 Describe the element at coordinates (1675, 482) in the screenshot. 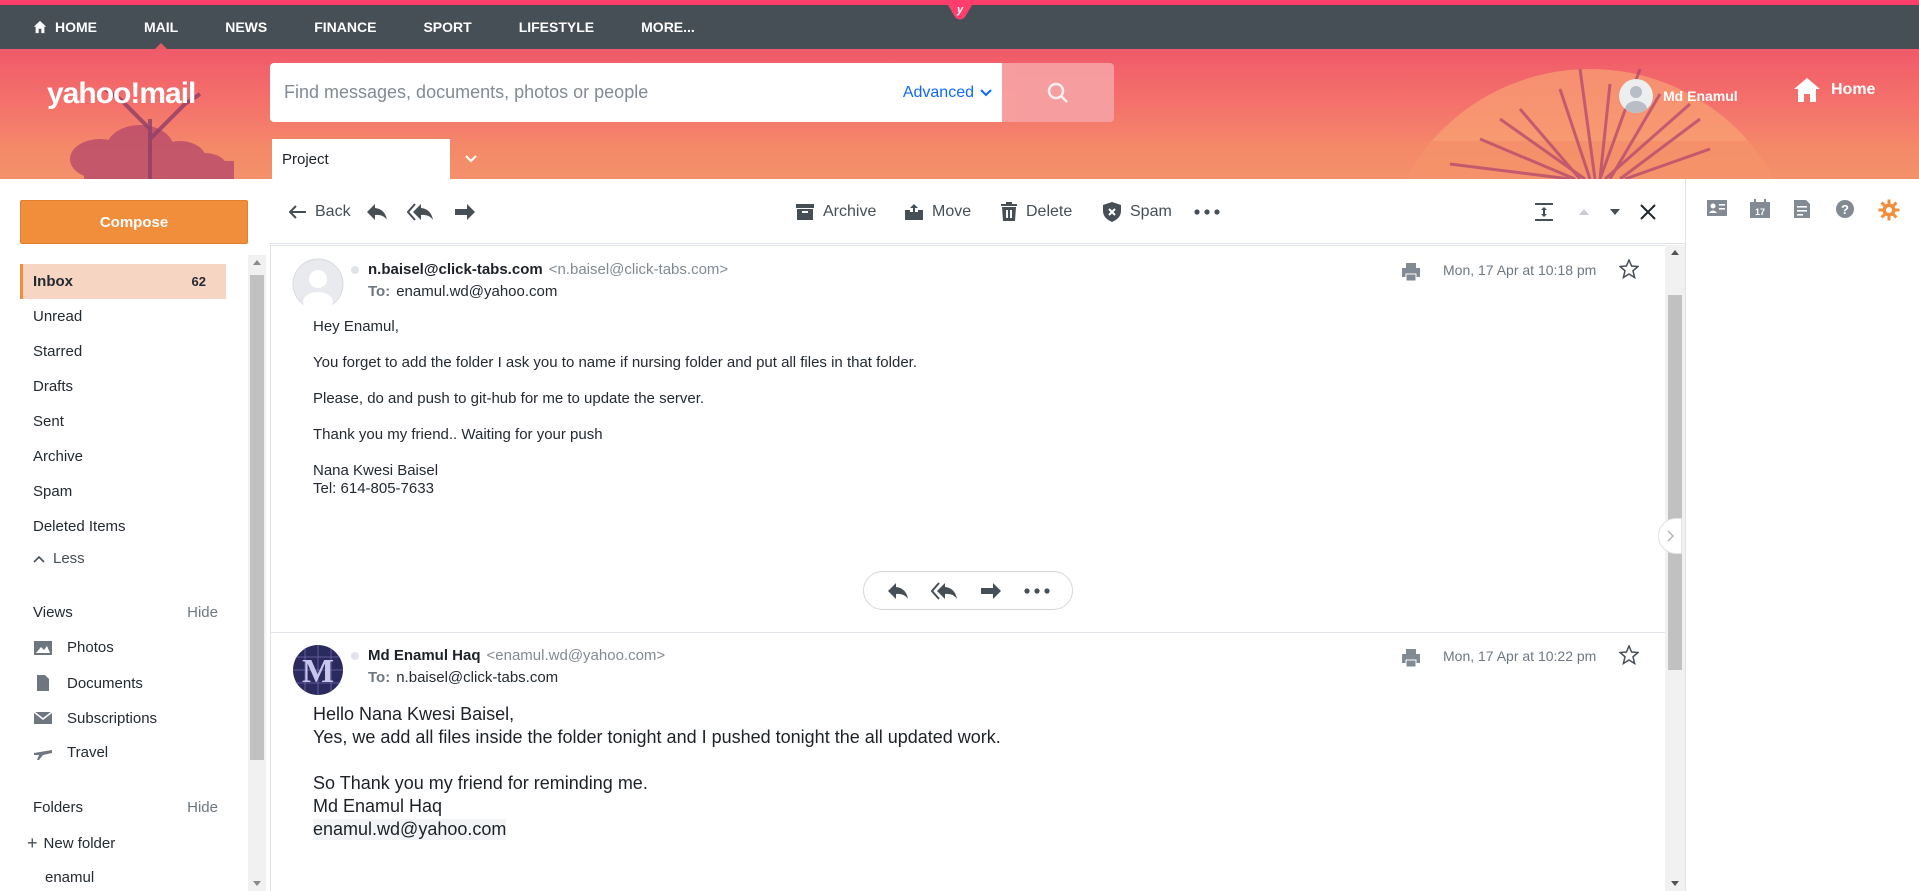

I see `message-scrollbar-thumb` at that location.